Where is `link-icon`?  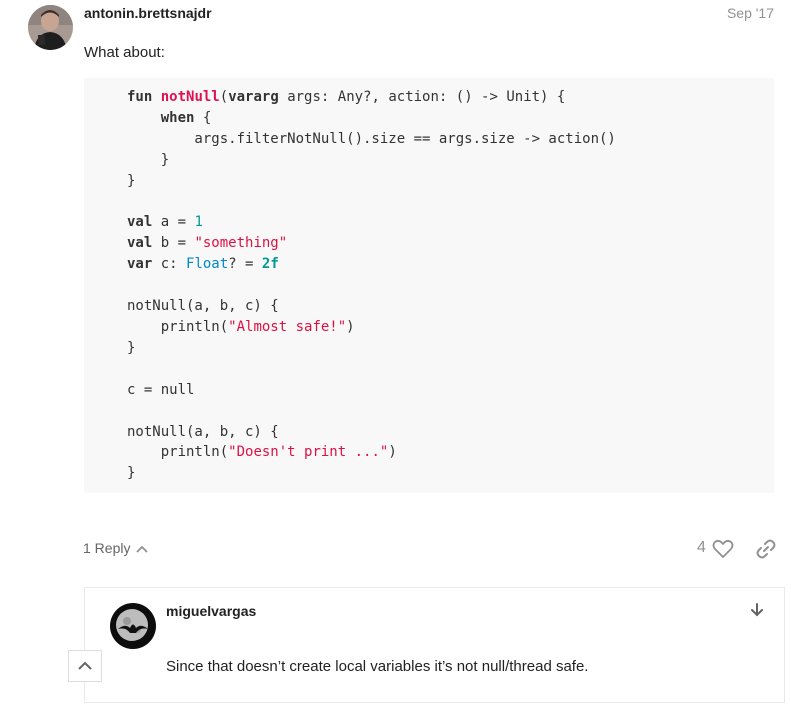 link-icon is located at coordinates (766, 551).